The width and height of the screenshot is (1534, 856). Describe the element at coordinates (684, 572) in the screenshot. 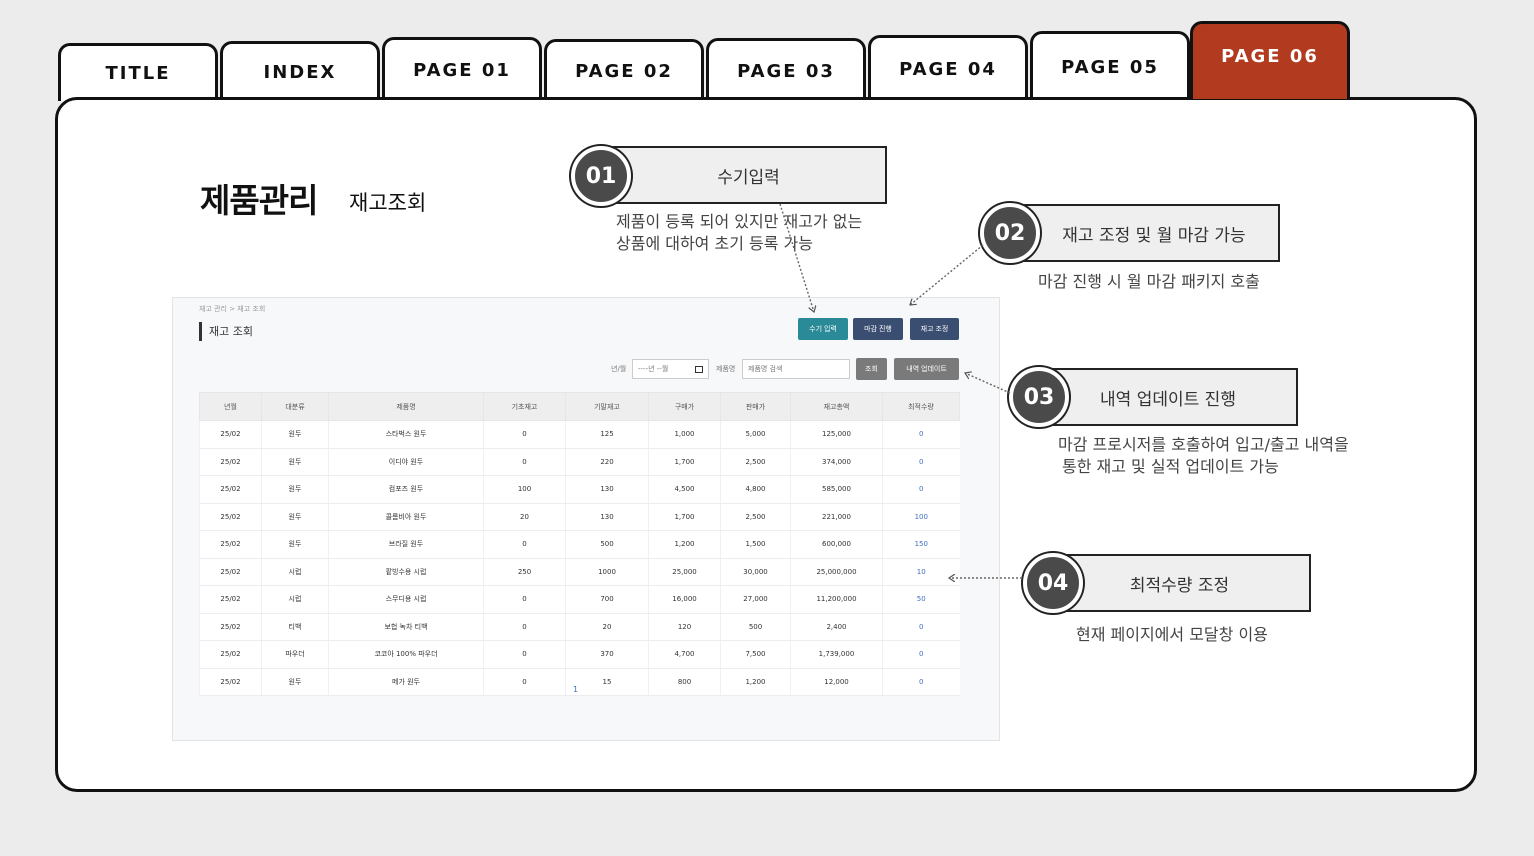

I see `table-cell: 25,000` at that location.